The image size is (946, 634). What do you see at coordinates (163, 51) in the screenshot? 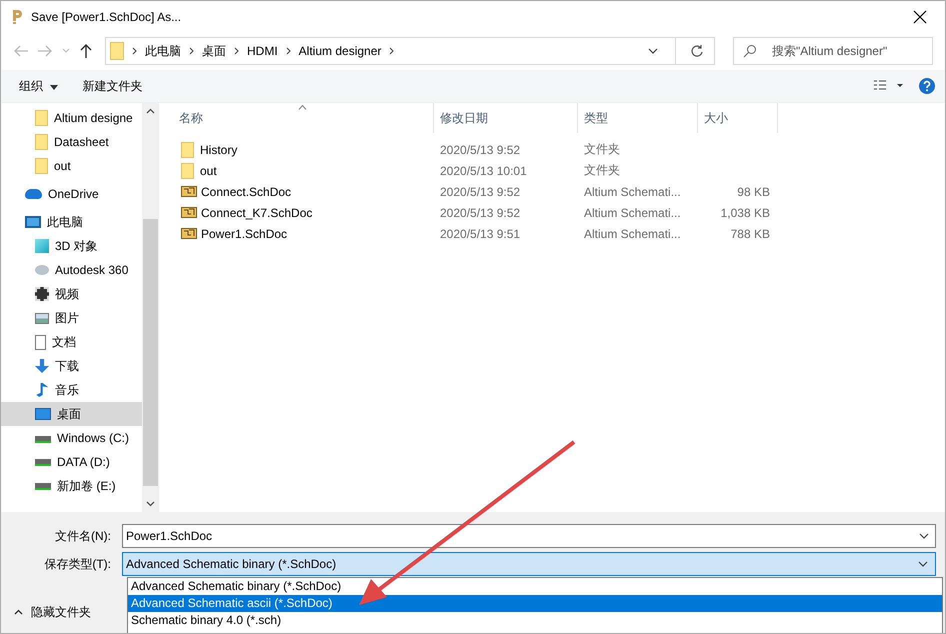
I see `breadcrumb-item: 此电脑` at bounding box center [163, 51].